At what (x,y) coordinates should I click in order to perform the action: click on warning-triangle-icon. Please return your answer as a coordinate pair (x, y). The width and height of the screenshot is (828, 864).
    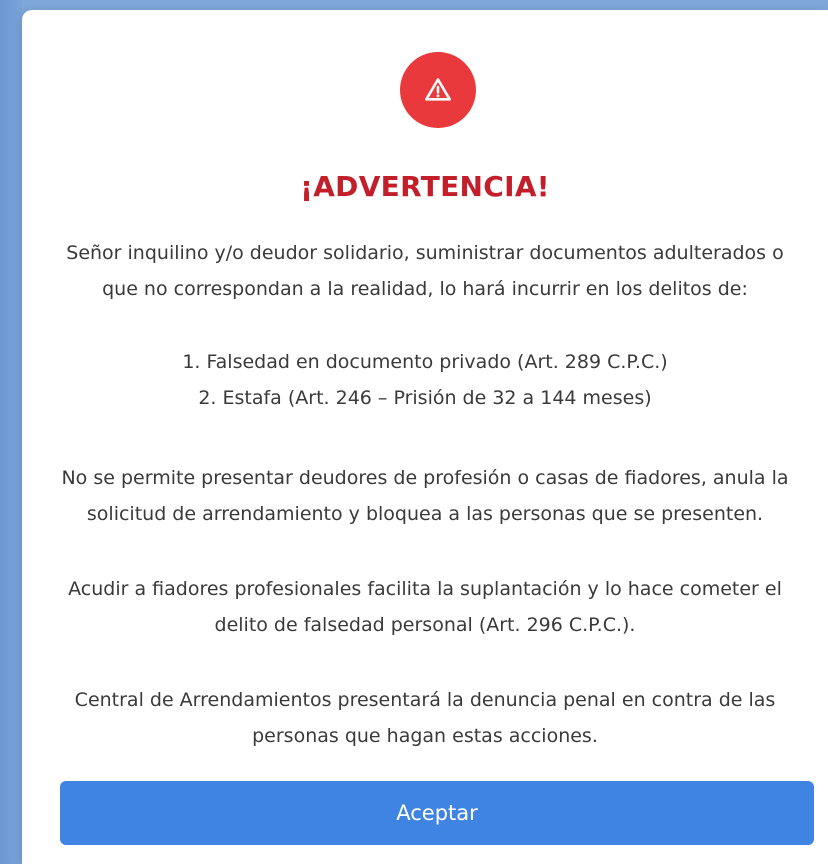
    Looking at the image, I should click on (438, 89).